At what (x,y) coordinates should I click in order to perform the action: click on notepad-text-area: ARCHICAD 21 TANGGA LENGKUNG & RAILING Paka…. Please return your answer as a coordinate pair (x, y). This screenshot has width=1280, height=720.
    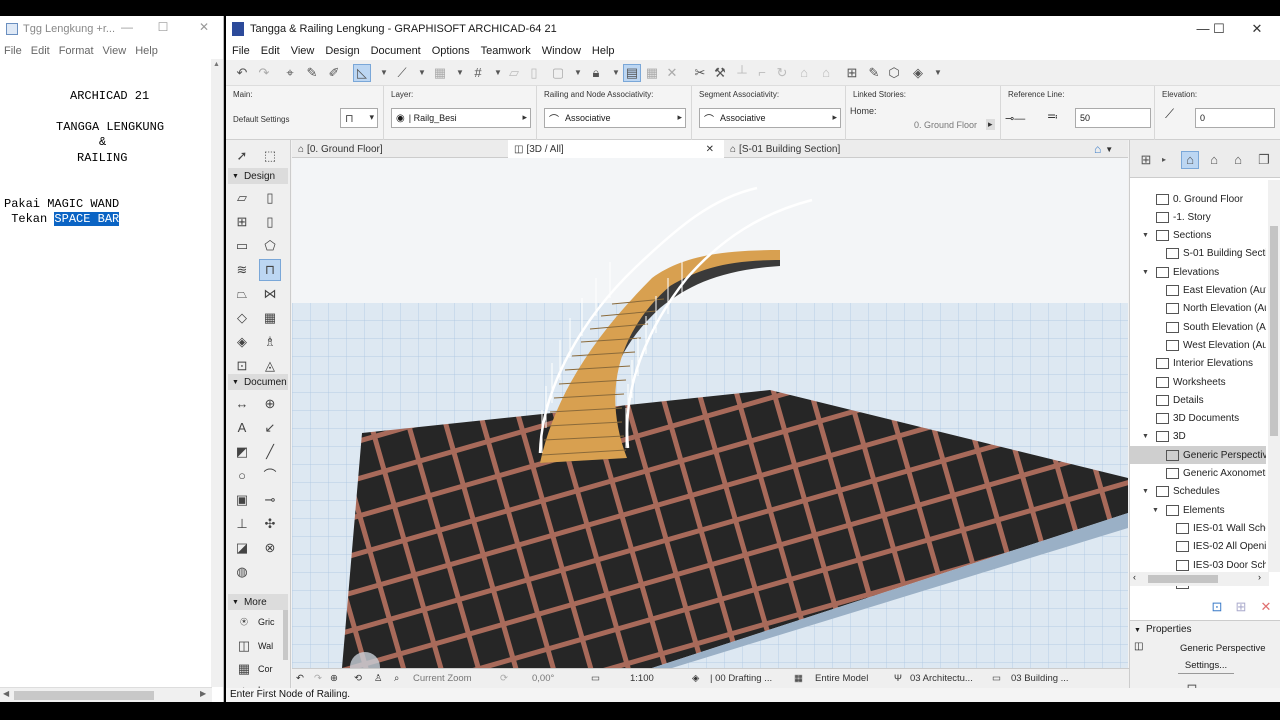
    Looking at the image, I should click on (106, 373).